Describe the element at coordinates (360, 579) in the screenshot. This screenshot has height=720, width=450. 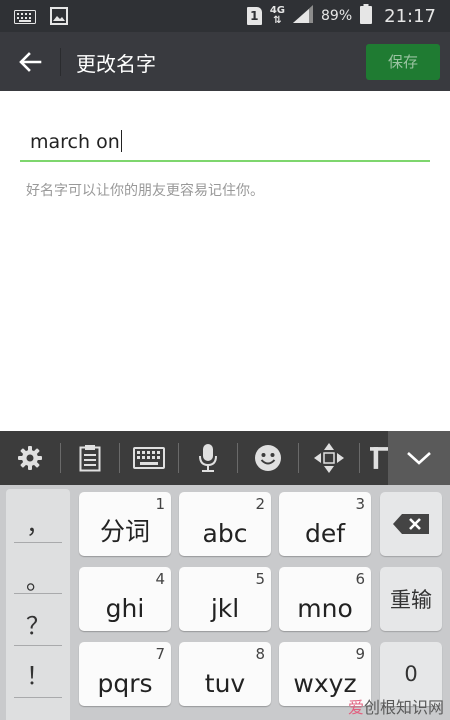
I see `key-number: 6` at that location.